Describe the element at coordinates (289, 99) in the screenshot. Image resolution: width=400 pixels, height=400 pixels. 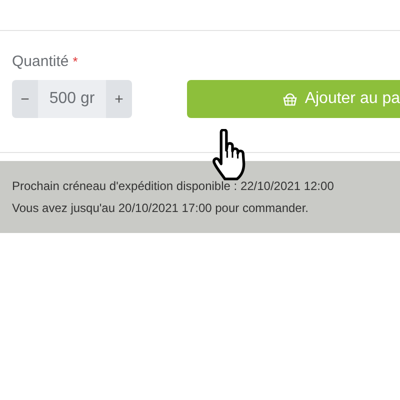
I see `basket-icon` at that location.